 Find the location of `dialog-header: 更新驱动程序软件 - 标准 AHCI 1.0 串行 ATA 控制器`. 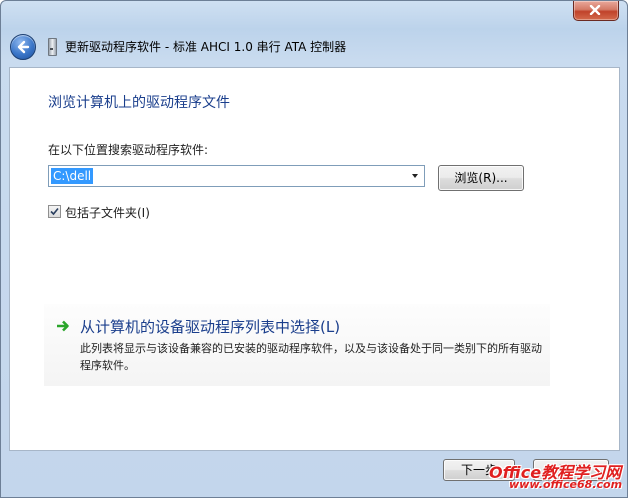

dialog-header: 更新驱动程序软件 - 标准 AHCI 1.0 串行 ATA 控制器 is located at coordinates (314, 46).